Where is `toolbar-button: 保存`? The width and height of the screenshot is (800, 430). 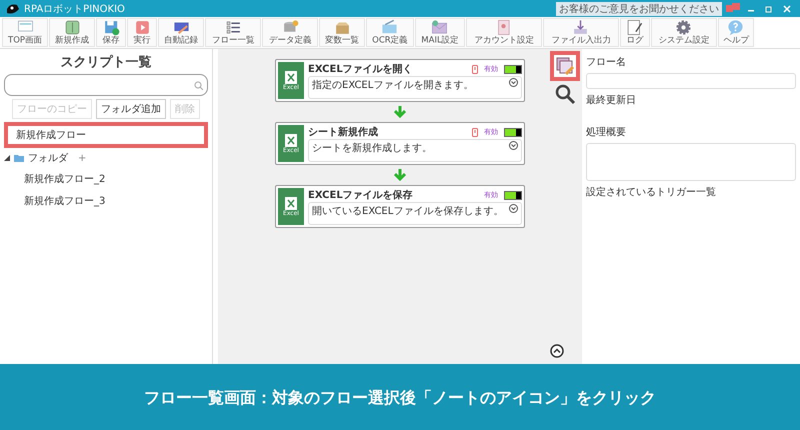 toolbar-button: 保存 is located at coordinates (111, 32).